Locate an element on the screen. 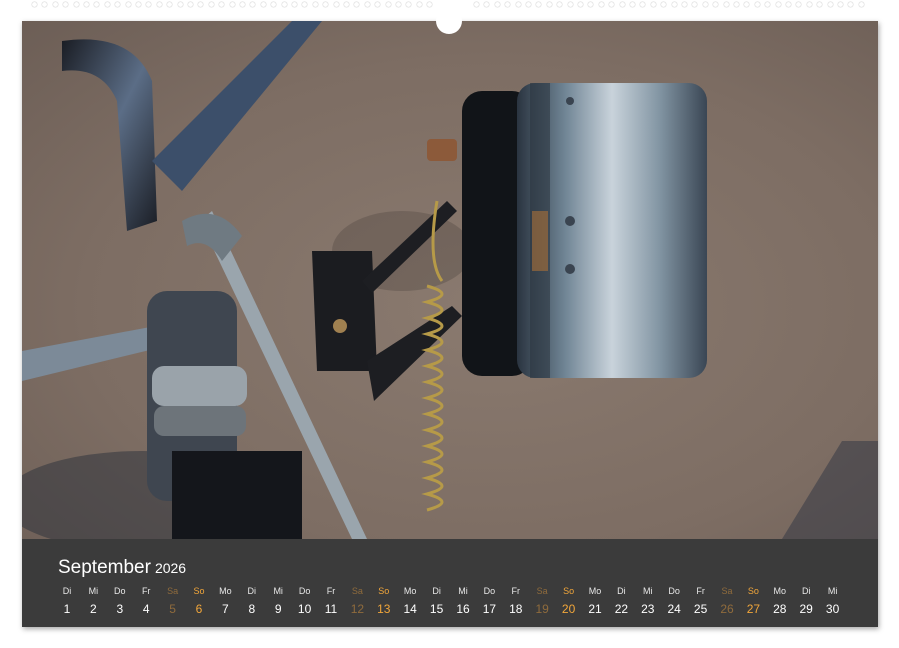 This screenshot has width=899, height=648. day-number: 11 is located at coordinates (331, 609).